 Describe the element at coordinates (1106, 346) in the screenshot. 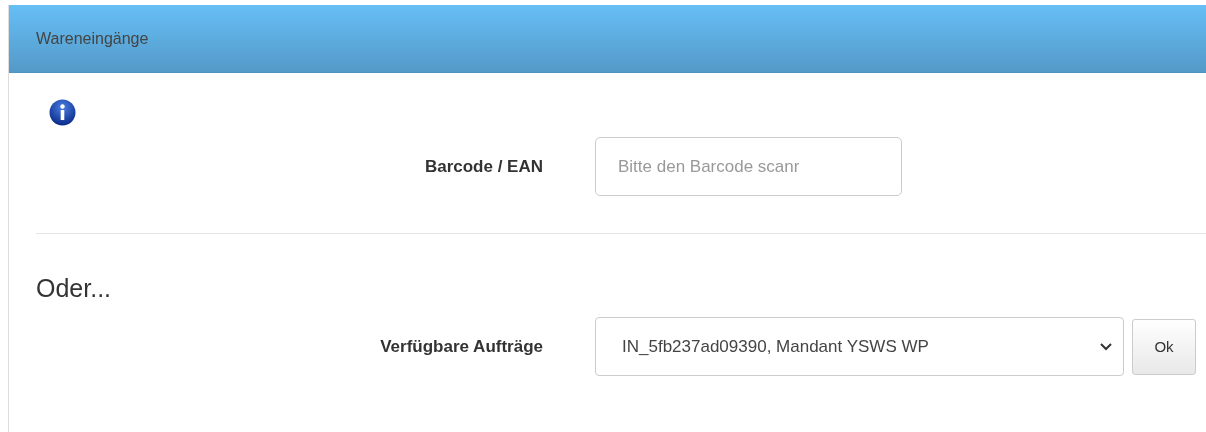

I see `caret-icon` at that location.